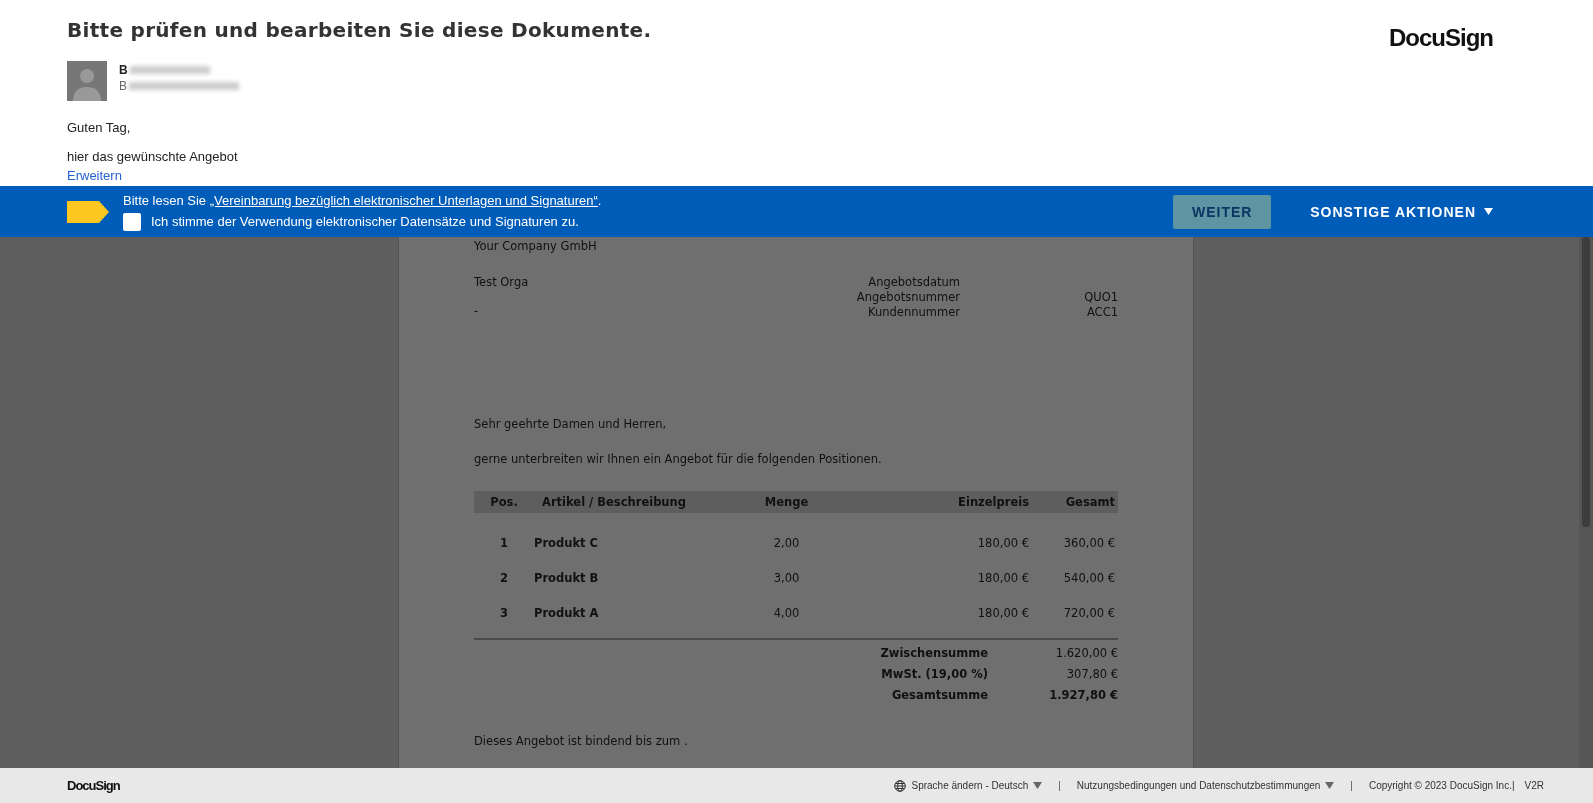 This screenshot has height=803, width=1593. I want to click on total-label: Gesamtsumme, so click(939, 695).